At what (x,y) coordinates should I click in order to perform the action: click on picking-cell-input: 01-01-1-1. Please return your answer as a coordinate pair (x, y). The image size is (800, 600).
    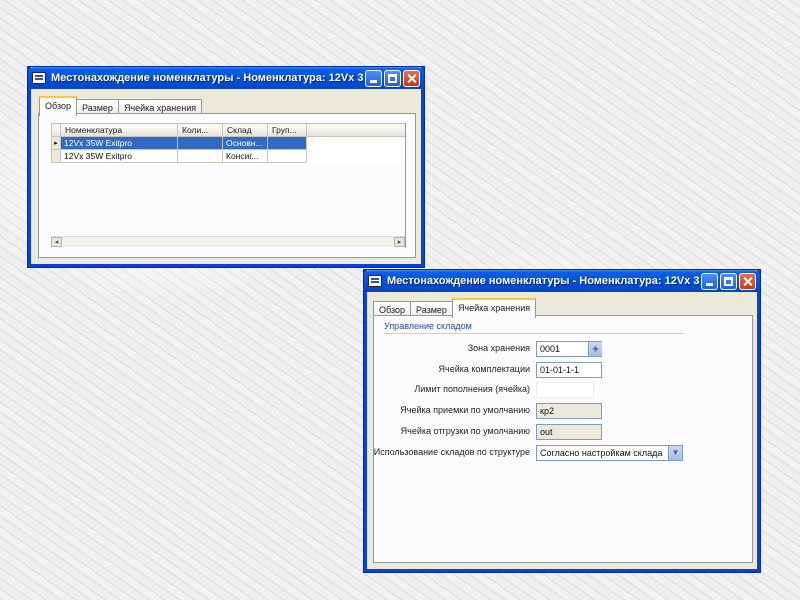
    Looking at the image, I should click on (569, 370).